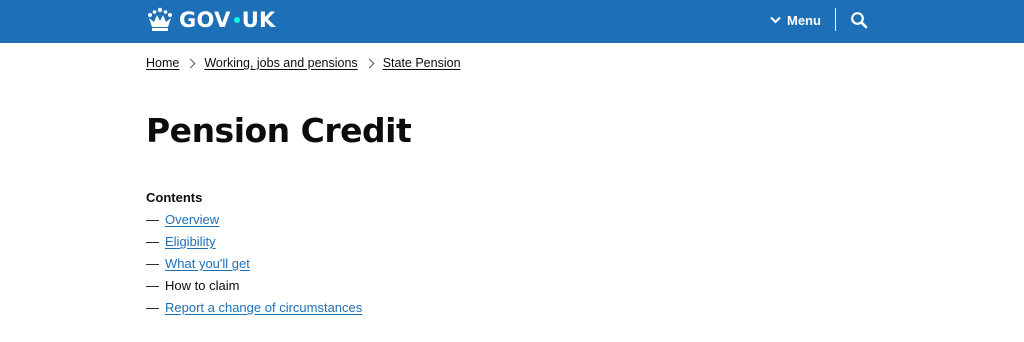 The image size is (1024, 342). I want to click on crown-icon, so click(160, 19).